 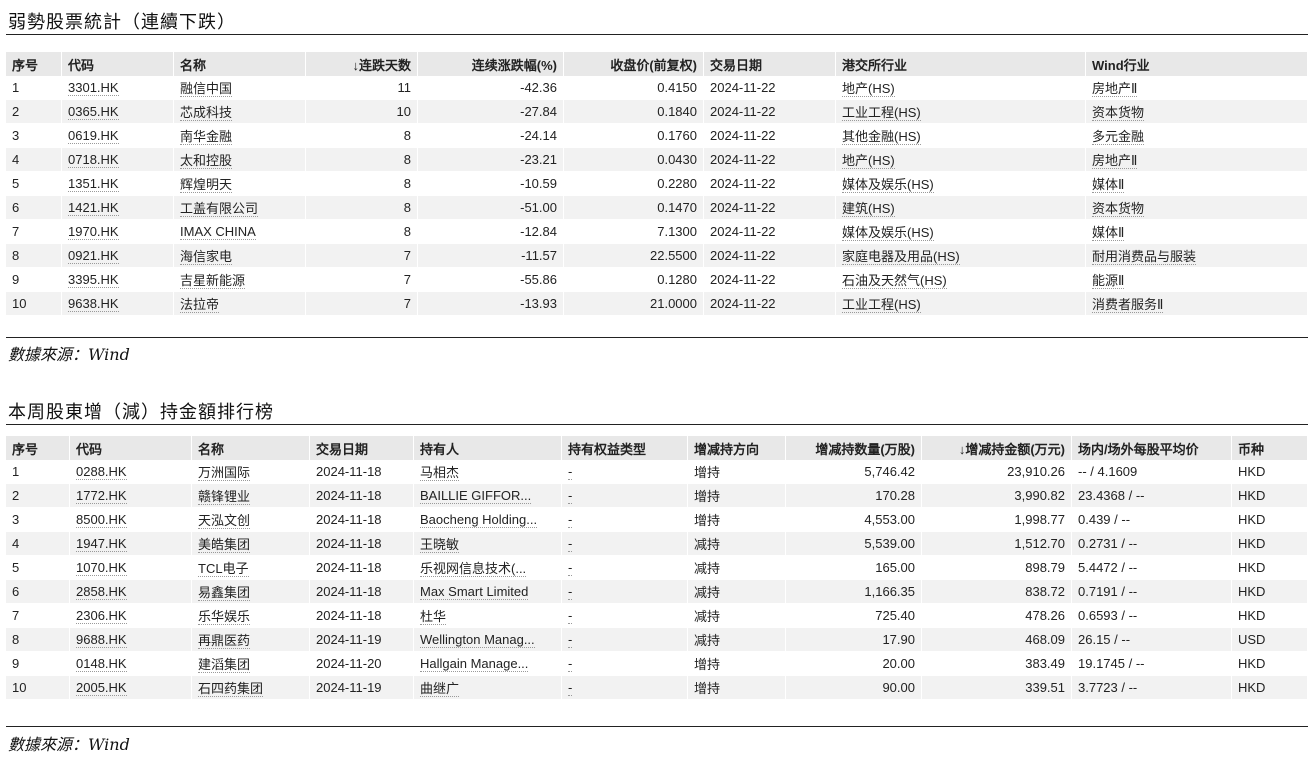 I want to click on cell-code-link: 1070.HK, so click(x=101, y=568).